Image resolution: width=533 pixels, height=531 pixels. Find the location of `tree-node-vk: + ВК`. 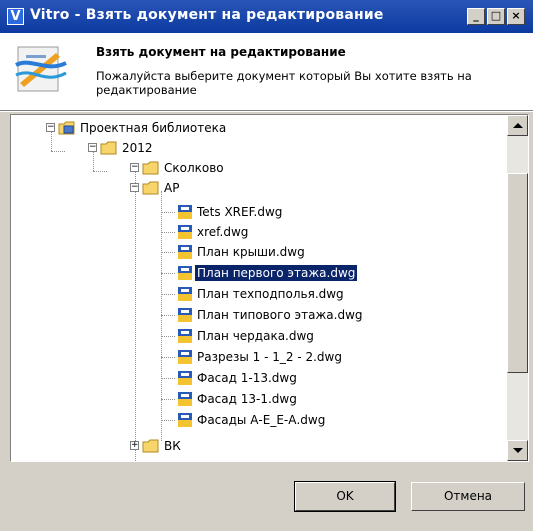

tree-node-vk: + ВК is located at coordinates (161, 446).